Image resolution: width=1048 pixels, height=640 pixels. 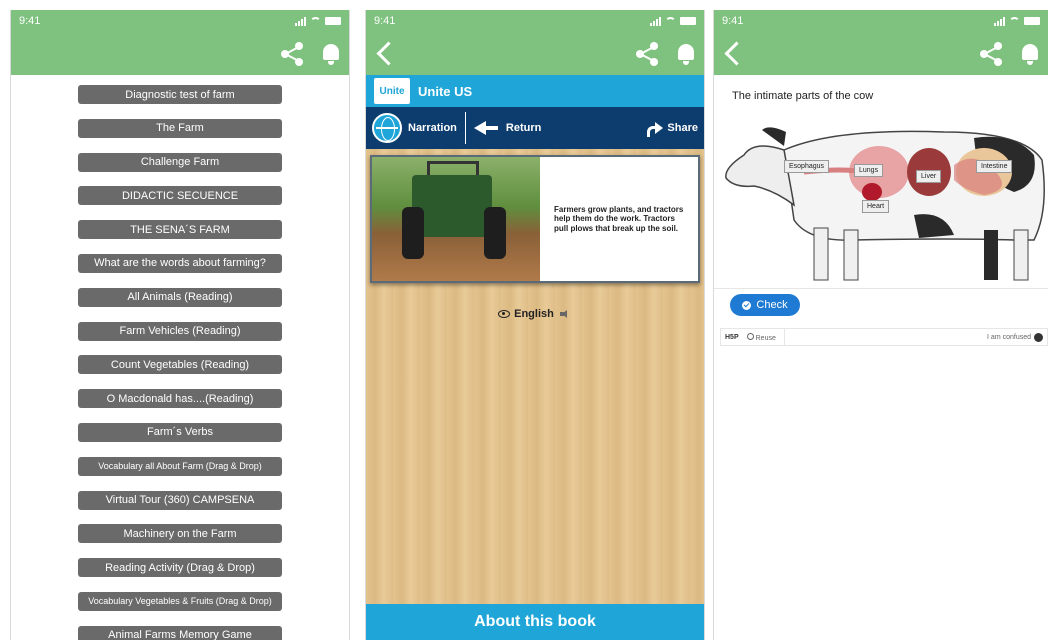 I want to click on language-selector: English, so click(x=535, y=314).